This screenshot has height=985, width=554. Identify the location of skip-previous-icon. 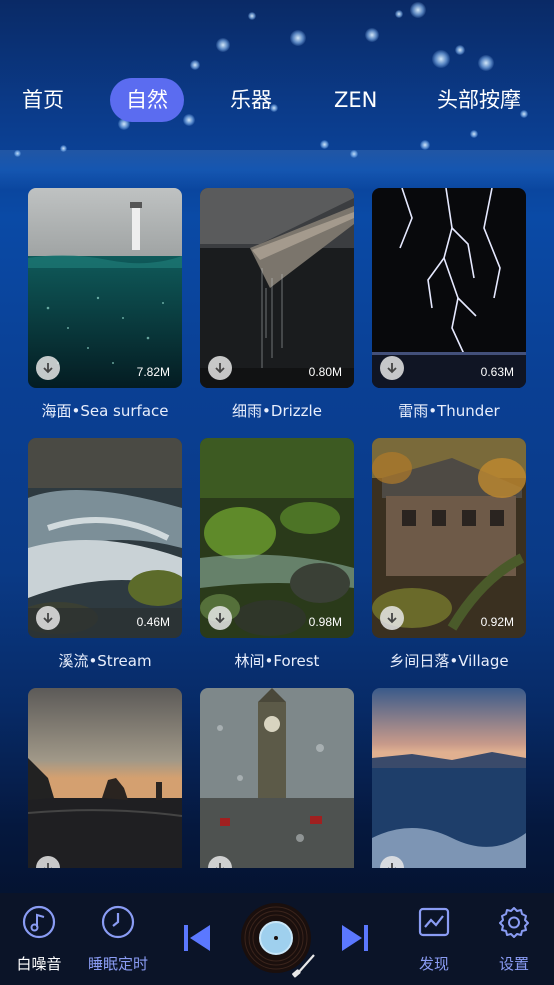
(197, 938).